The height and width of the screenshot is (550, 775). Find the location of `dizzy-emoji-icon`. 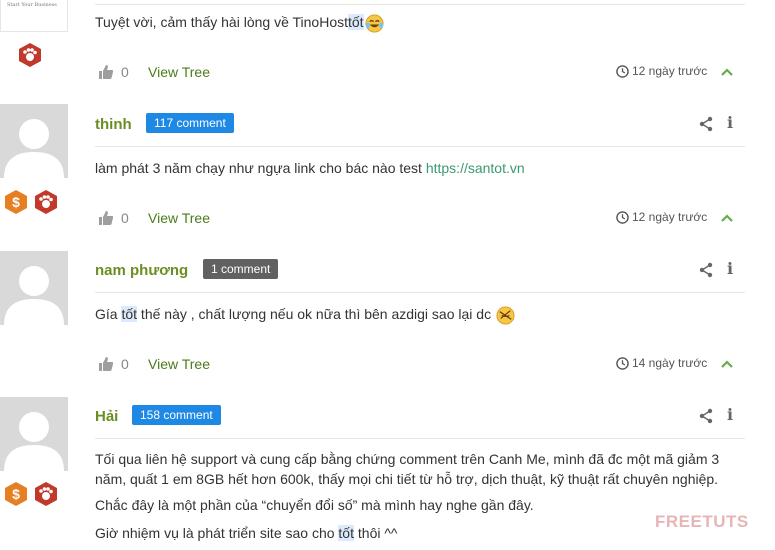

dizzy-emoji-icon is located at coordinates (505, 315).